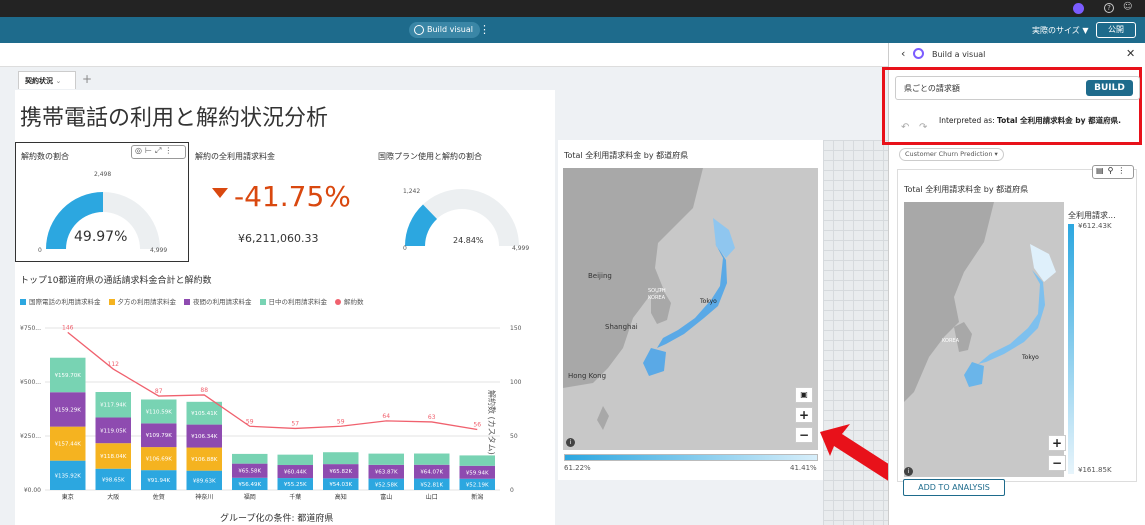  I want to click on map-title: Total 全利用請求料金 by 都道府県, so click(626, 155).